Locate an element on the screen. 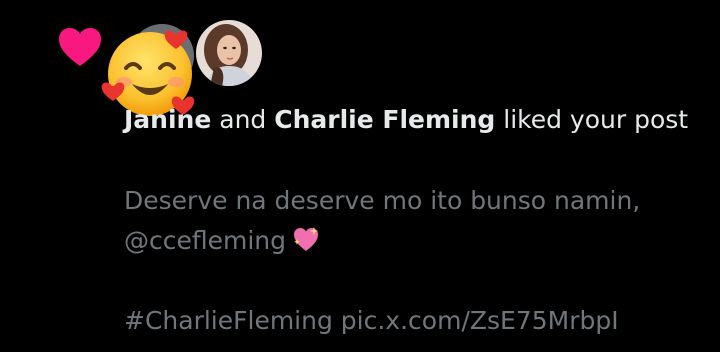 Image resolution: width=720 pixels, height=352 pixels. actor-name-2: Charlie Fleming is located at coordinates (384, 119).